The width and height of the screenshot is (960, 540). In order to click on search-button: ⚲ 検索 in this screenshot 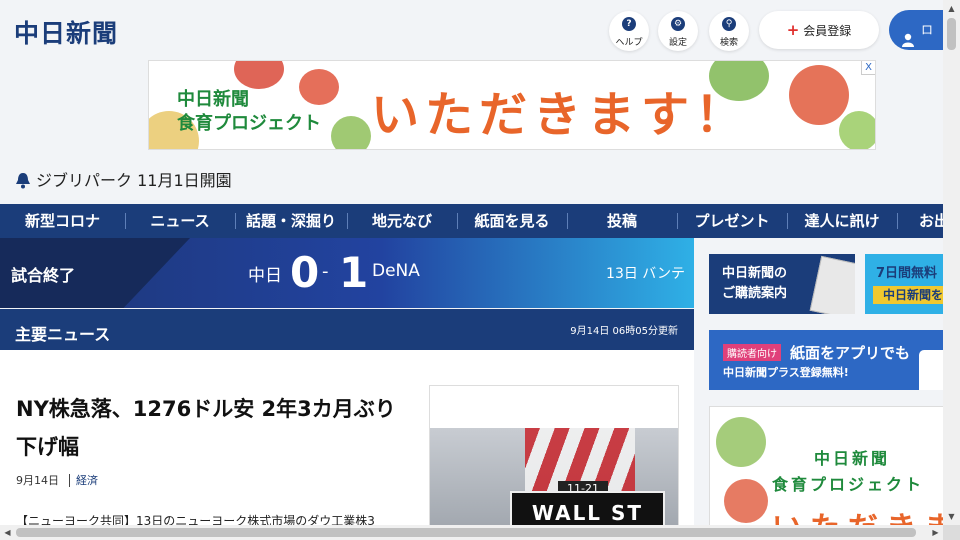, I will do `click(729, 31)`.